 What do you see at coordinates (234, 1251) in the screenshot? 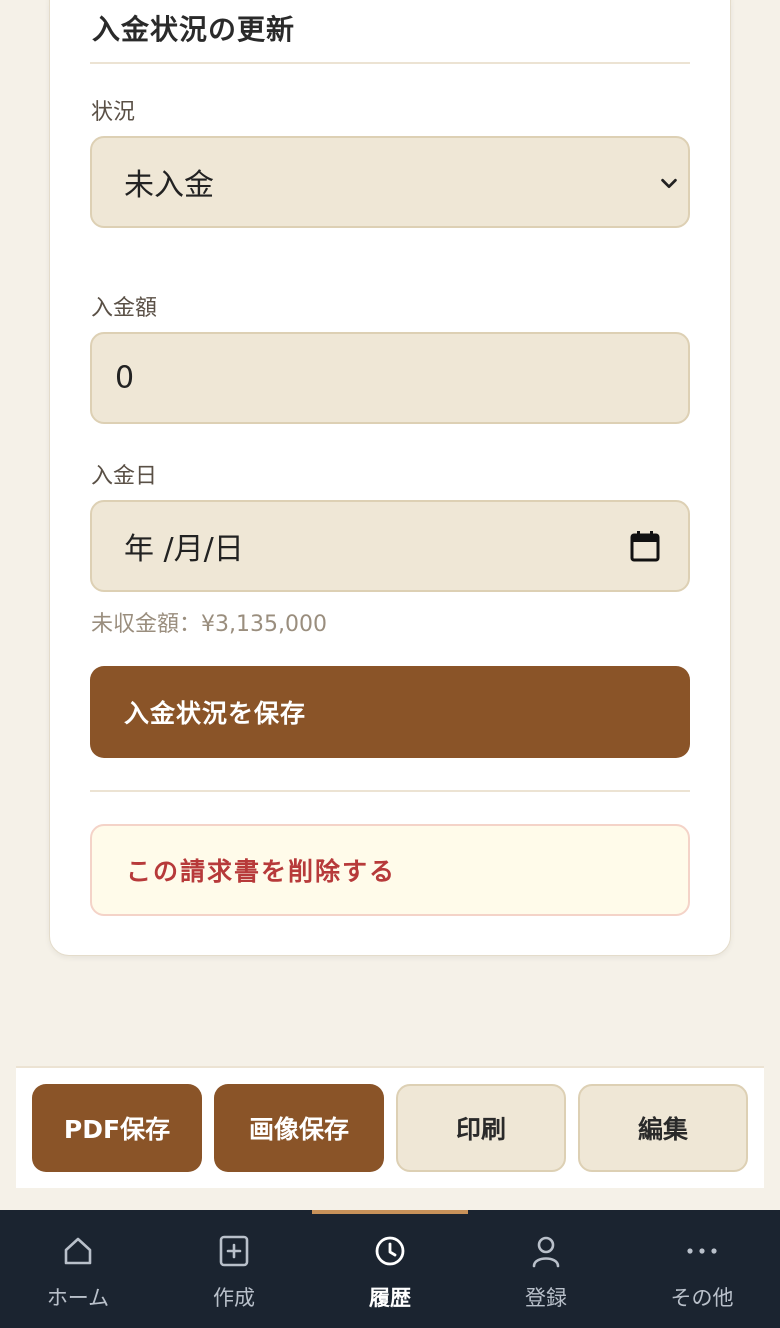
I see `plus-square-icon` at bounding box center [234, 1251].